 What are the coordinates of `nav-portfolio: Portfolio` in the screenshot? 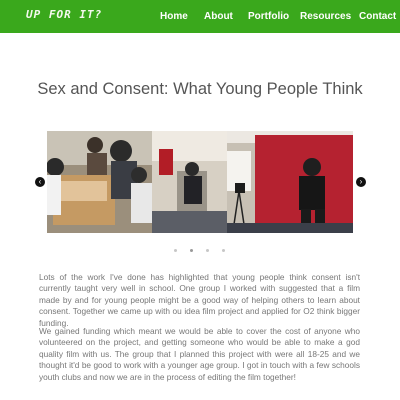 It's located at (268, 18).